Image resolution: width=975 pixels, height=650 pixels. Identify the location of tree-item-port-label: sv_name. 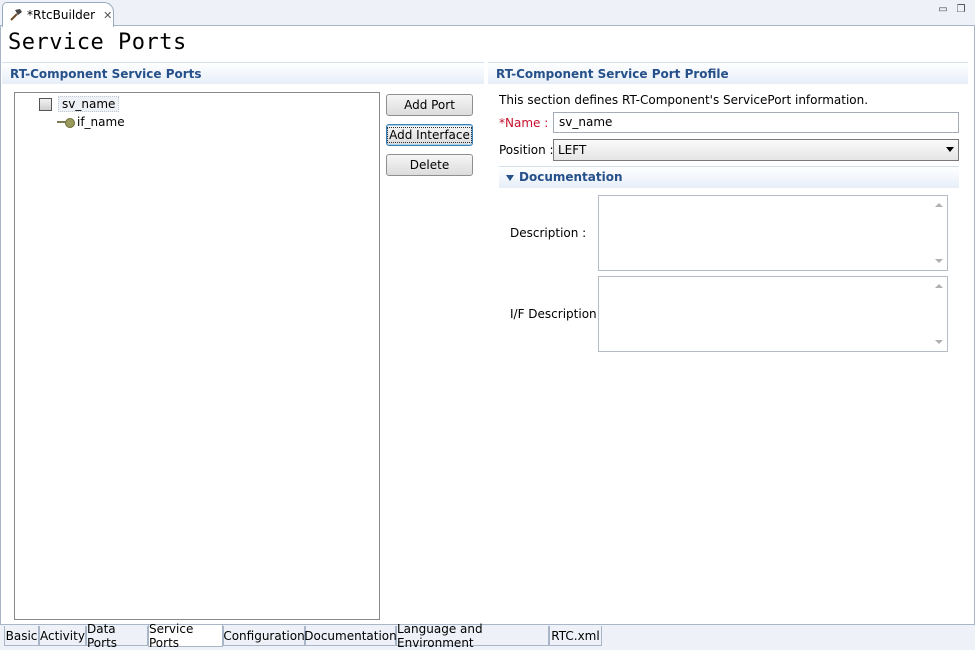
(89, 104).